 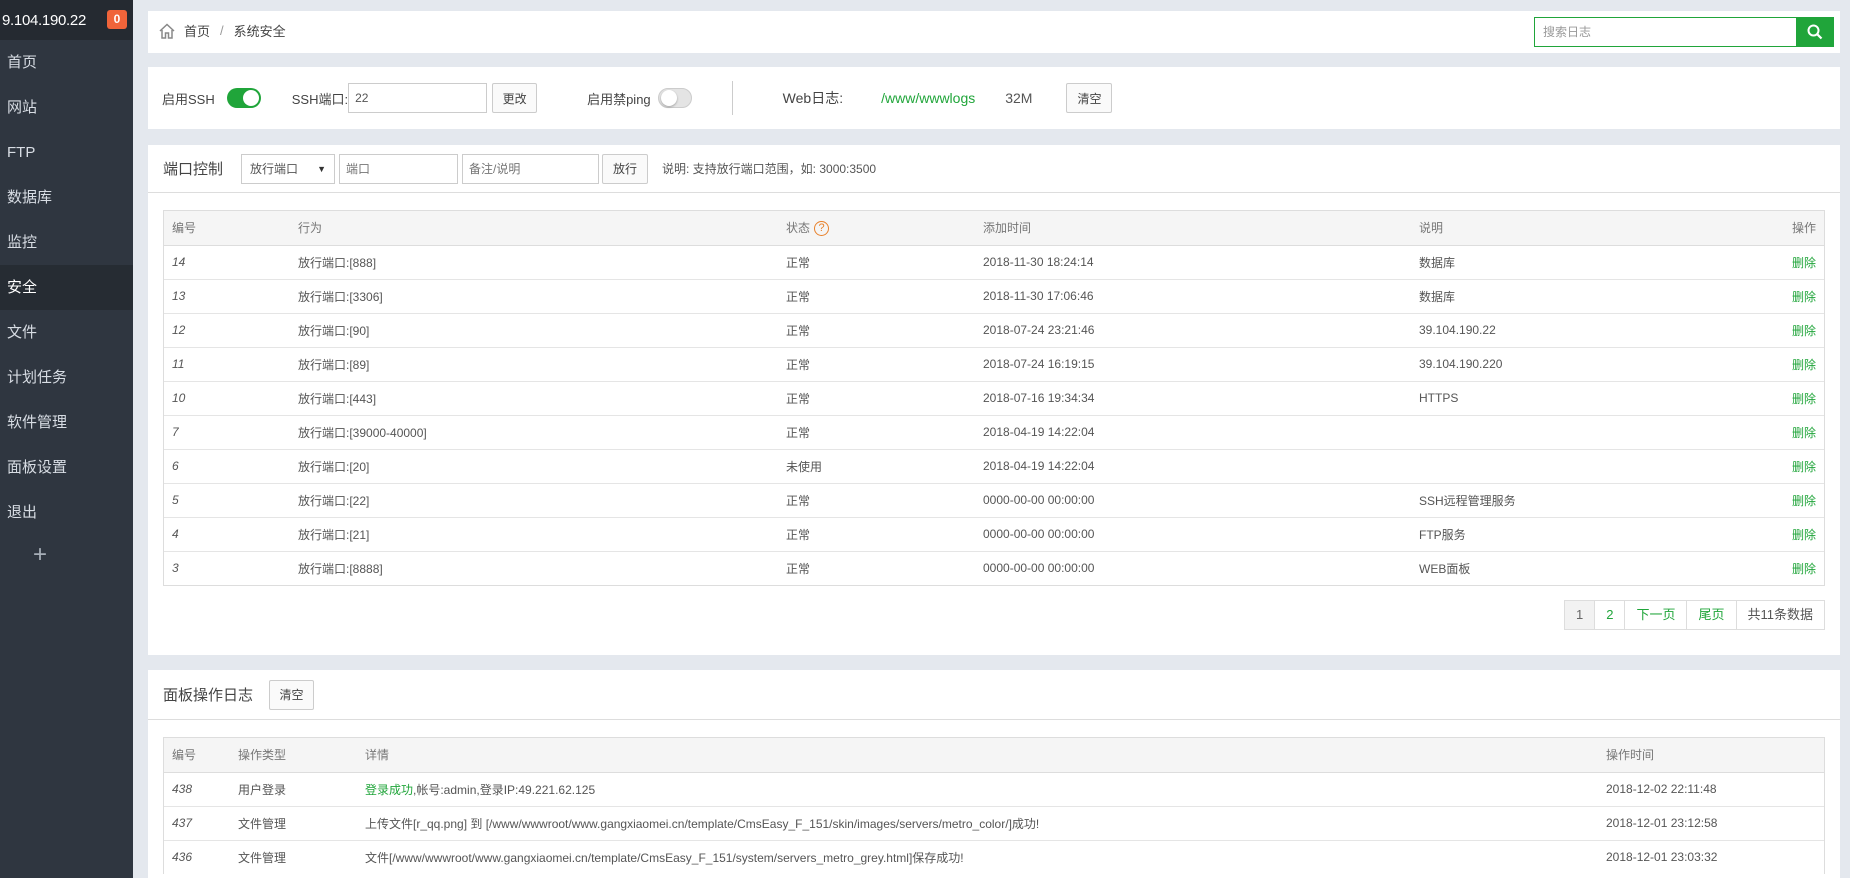 What do you see at coordinates (227, 534) in the screenshot?
I see `row-id: 4` at bounding box center [227, 534].